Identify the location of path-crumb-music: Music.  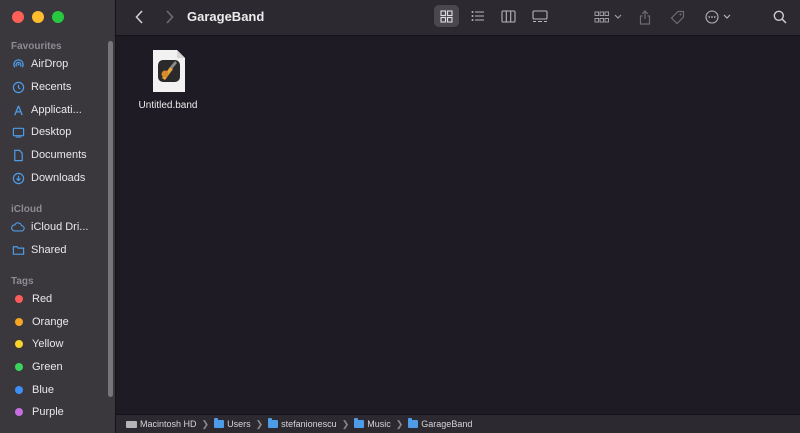
(372, 423).